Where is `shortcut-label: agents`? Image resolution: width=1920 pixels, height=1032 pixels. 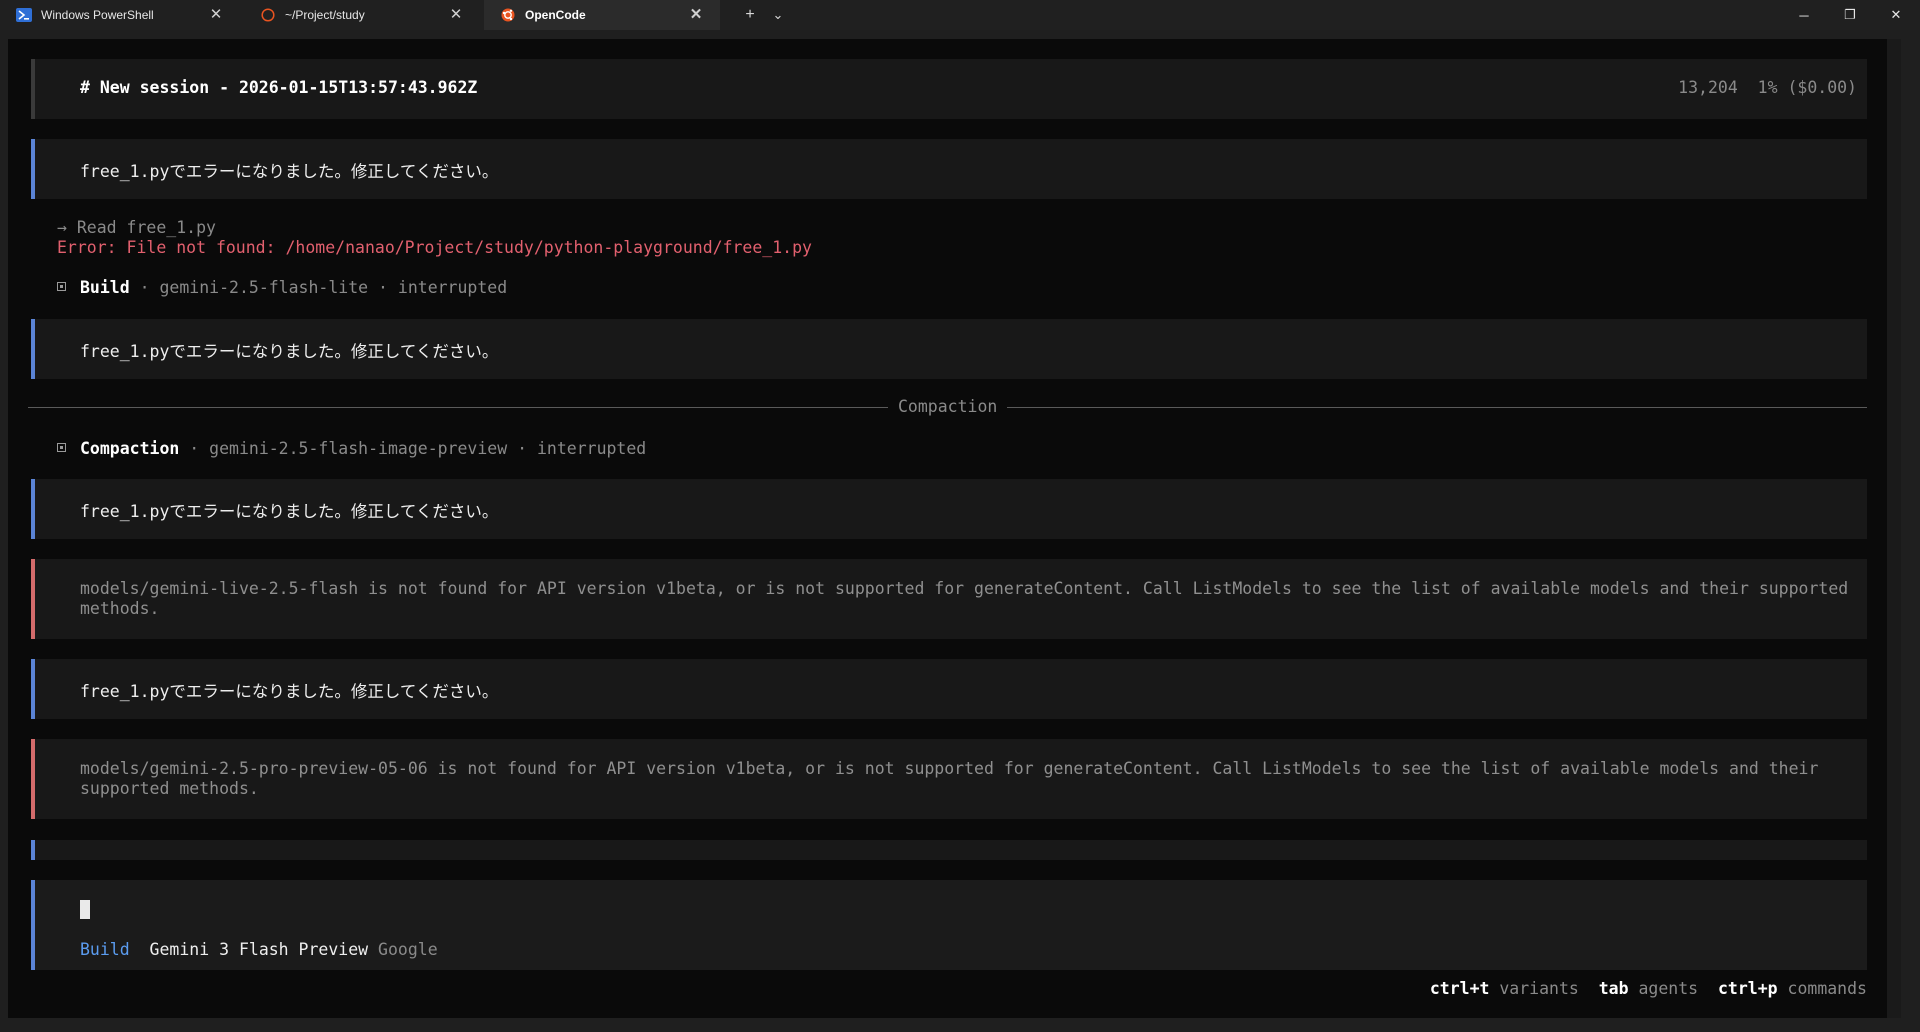
shortcut-label: agents is located at coordinates (1668, 988).